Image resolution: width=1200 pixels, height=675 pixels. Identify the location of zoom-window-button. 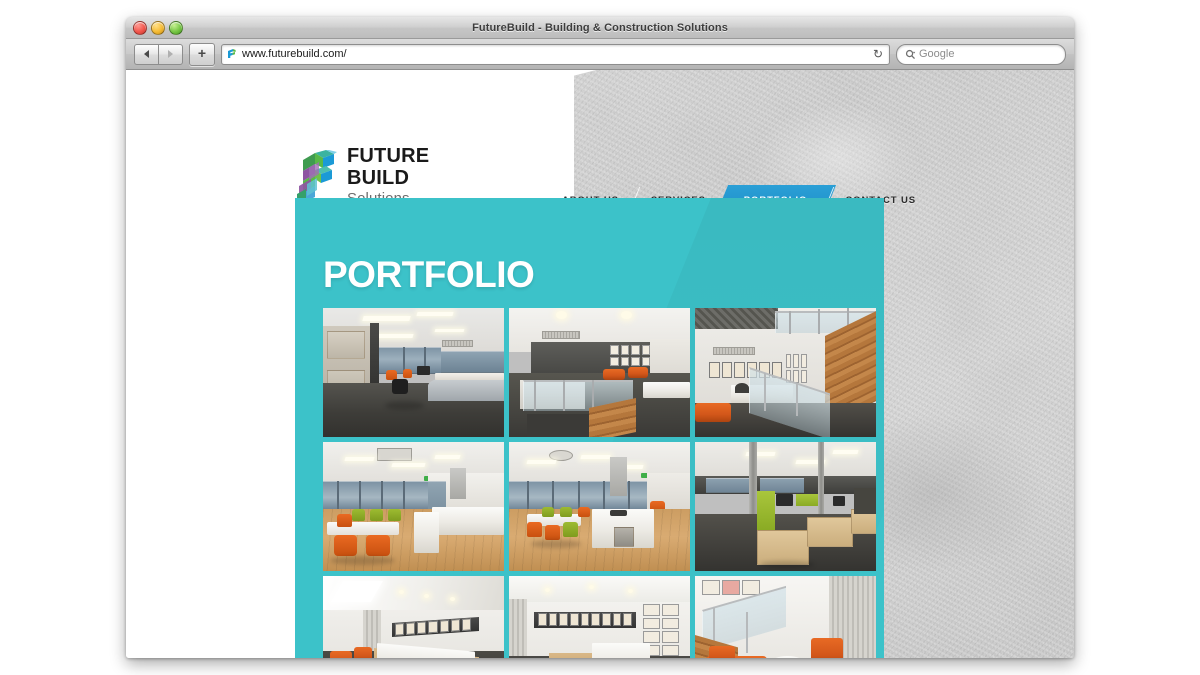
(176, 28).